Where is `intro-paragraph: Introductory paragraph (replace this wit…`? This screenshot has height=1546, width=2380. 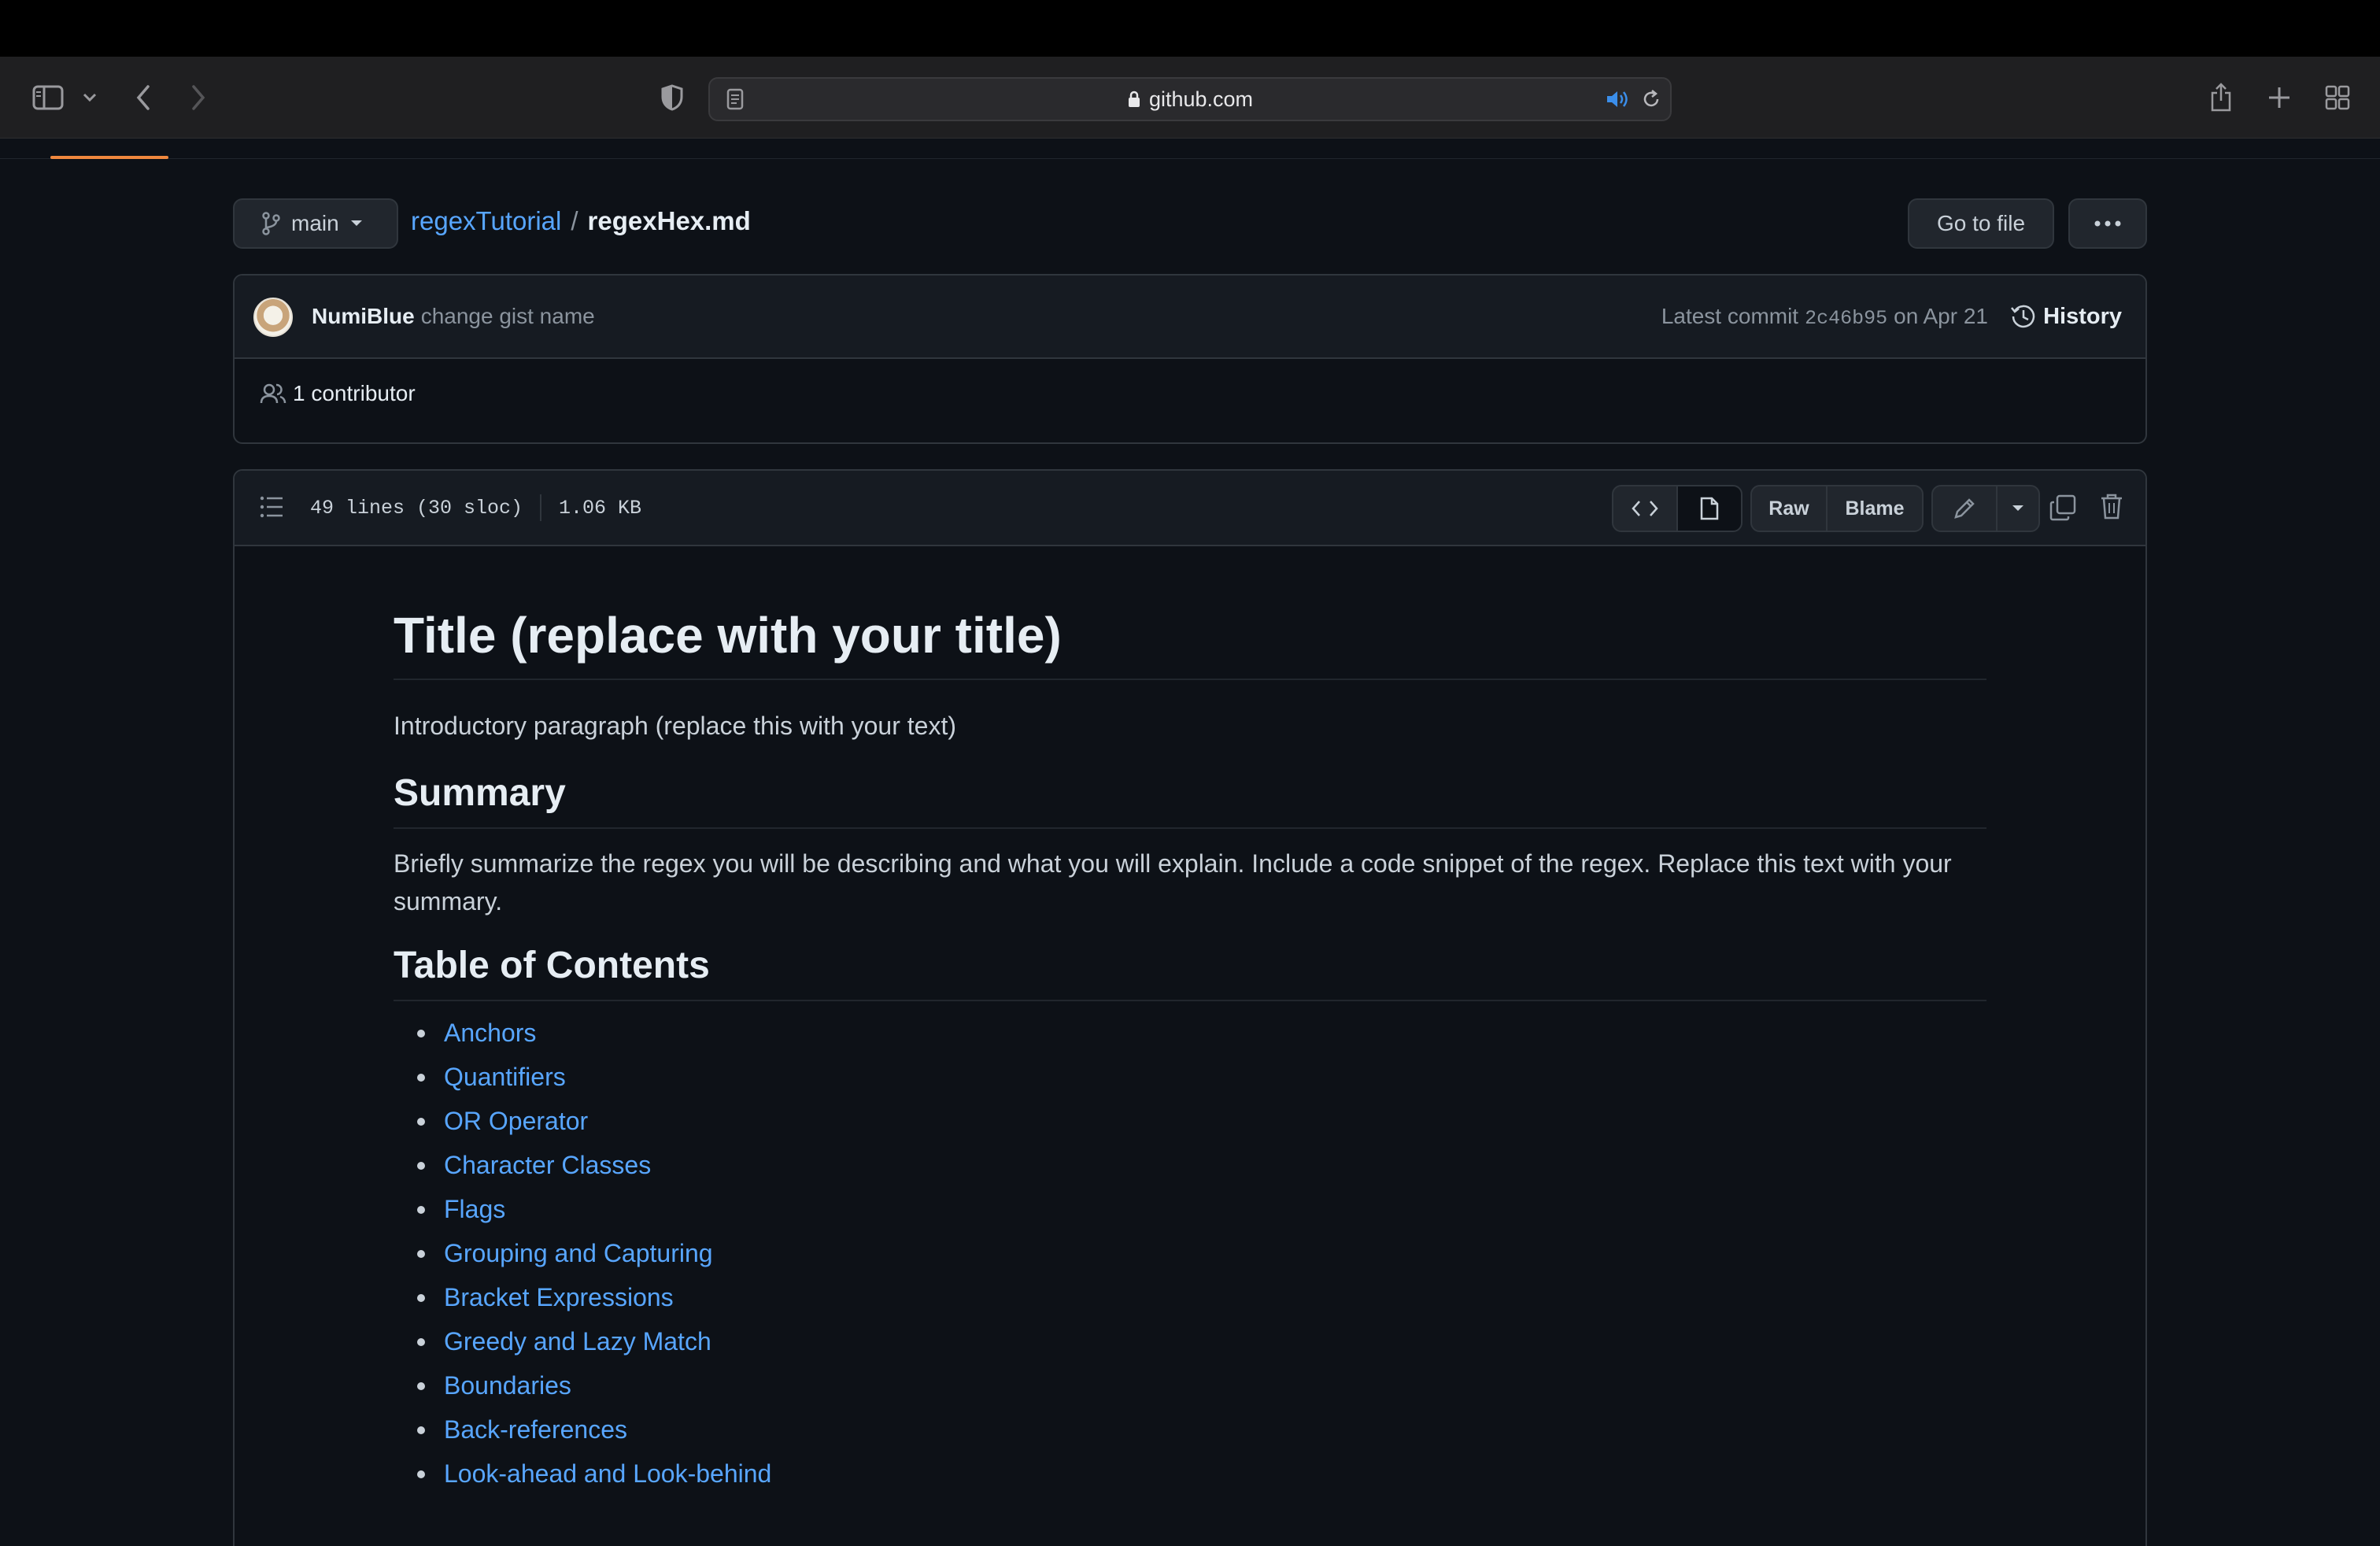 intro-paragraph: Introductory paragraph (replace this wit… is located at coordinates (675, 726).